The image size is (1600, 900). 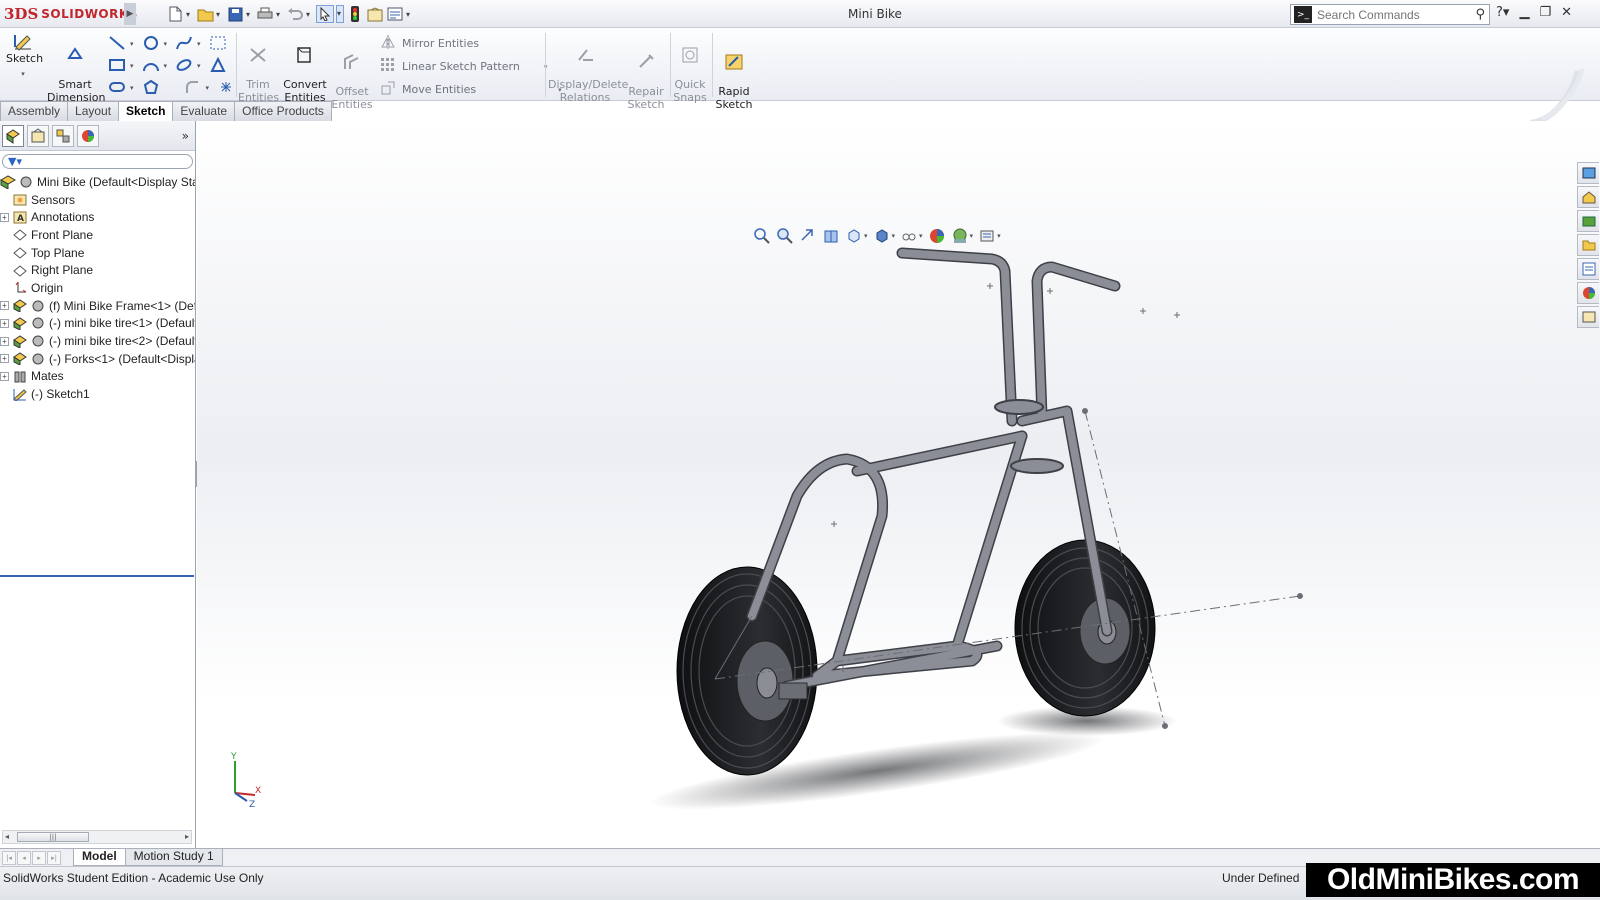 I want to click on print-dropdown-arrow-icon: ▾, so click(x=280, y=14).